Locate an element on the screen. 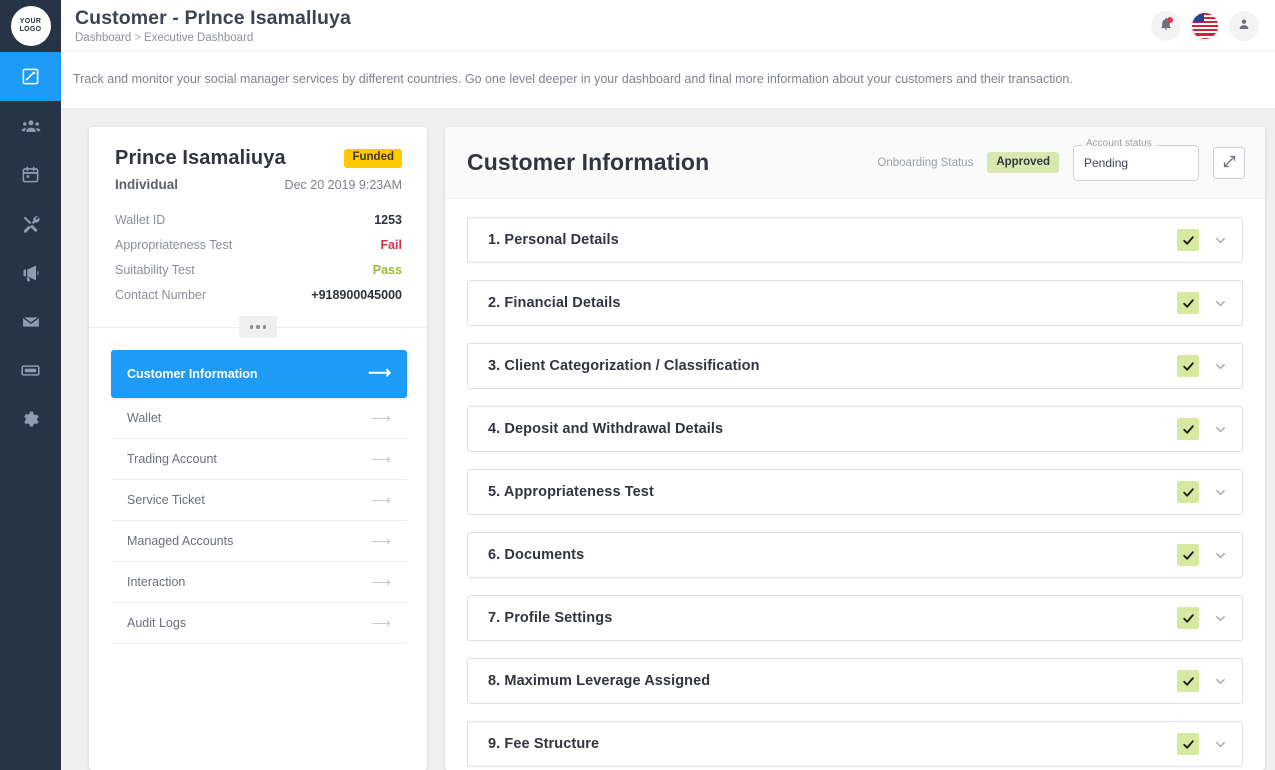 The image size is (1275, 770). more-actions-wrap is located at coordinates (258, 327).